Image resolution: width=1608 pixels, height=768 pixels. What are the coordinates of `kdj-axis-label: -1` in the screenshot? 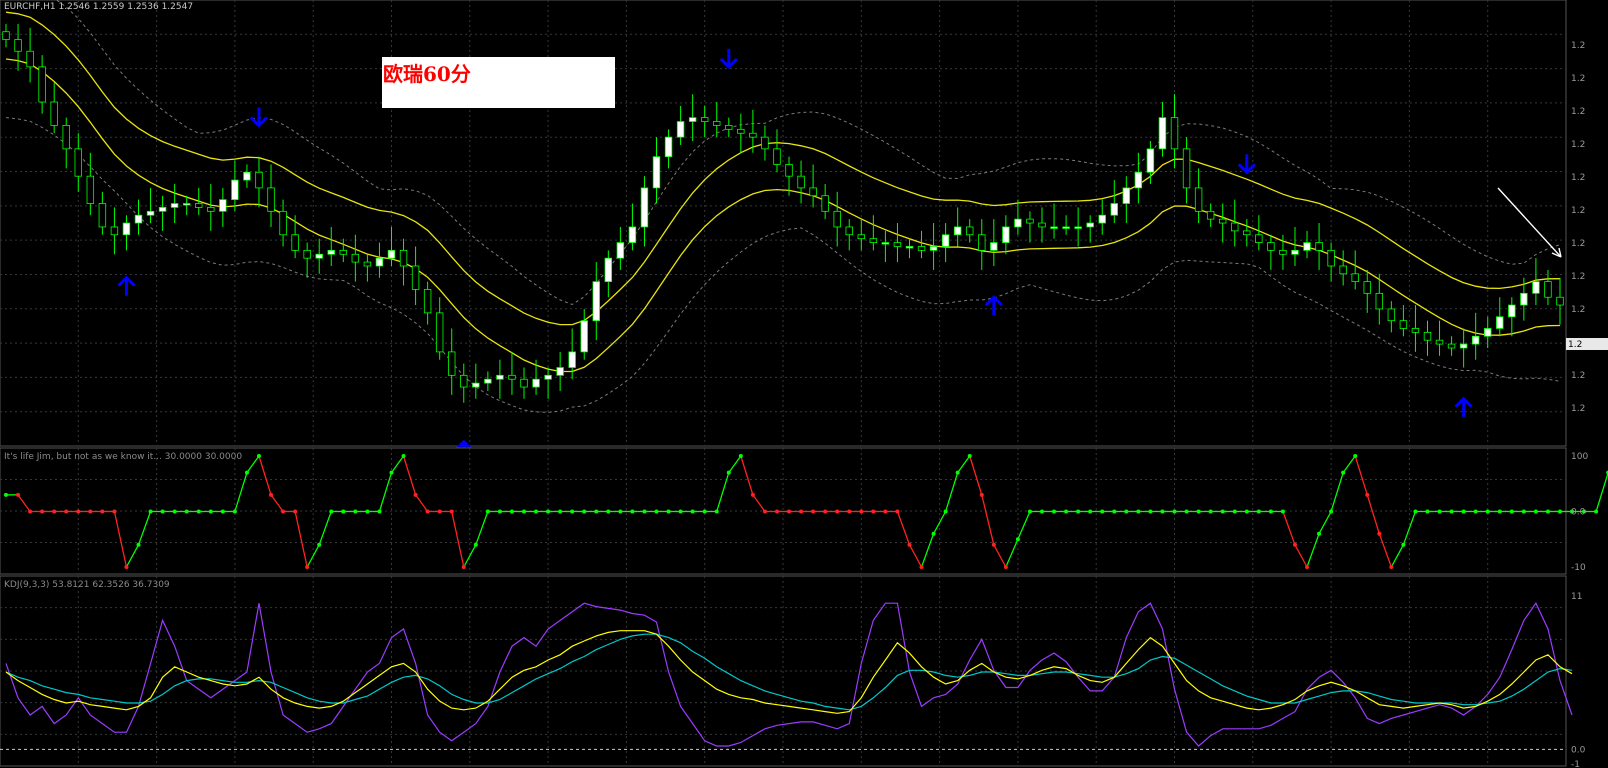 It's located at (1575, 764).